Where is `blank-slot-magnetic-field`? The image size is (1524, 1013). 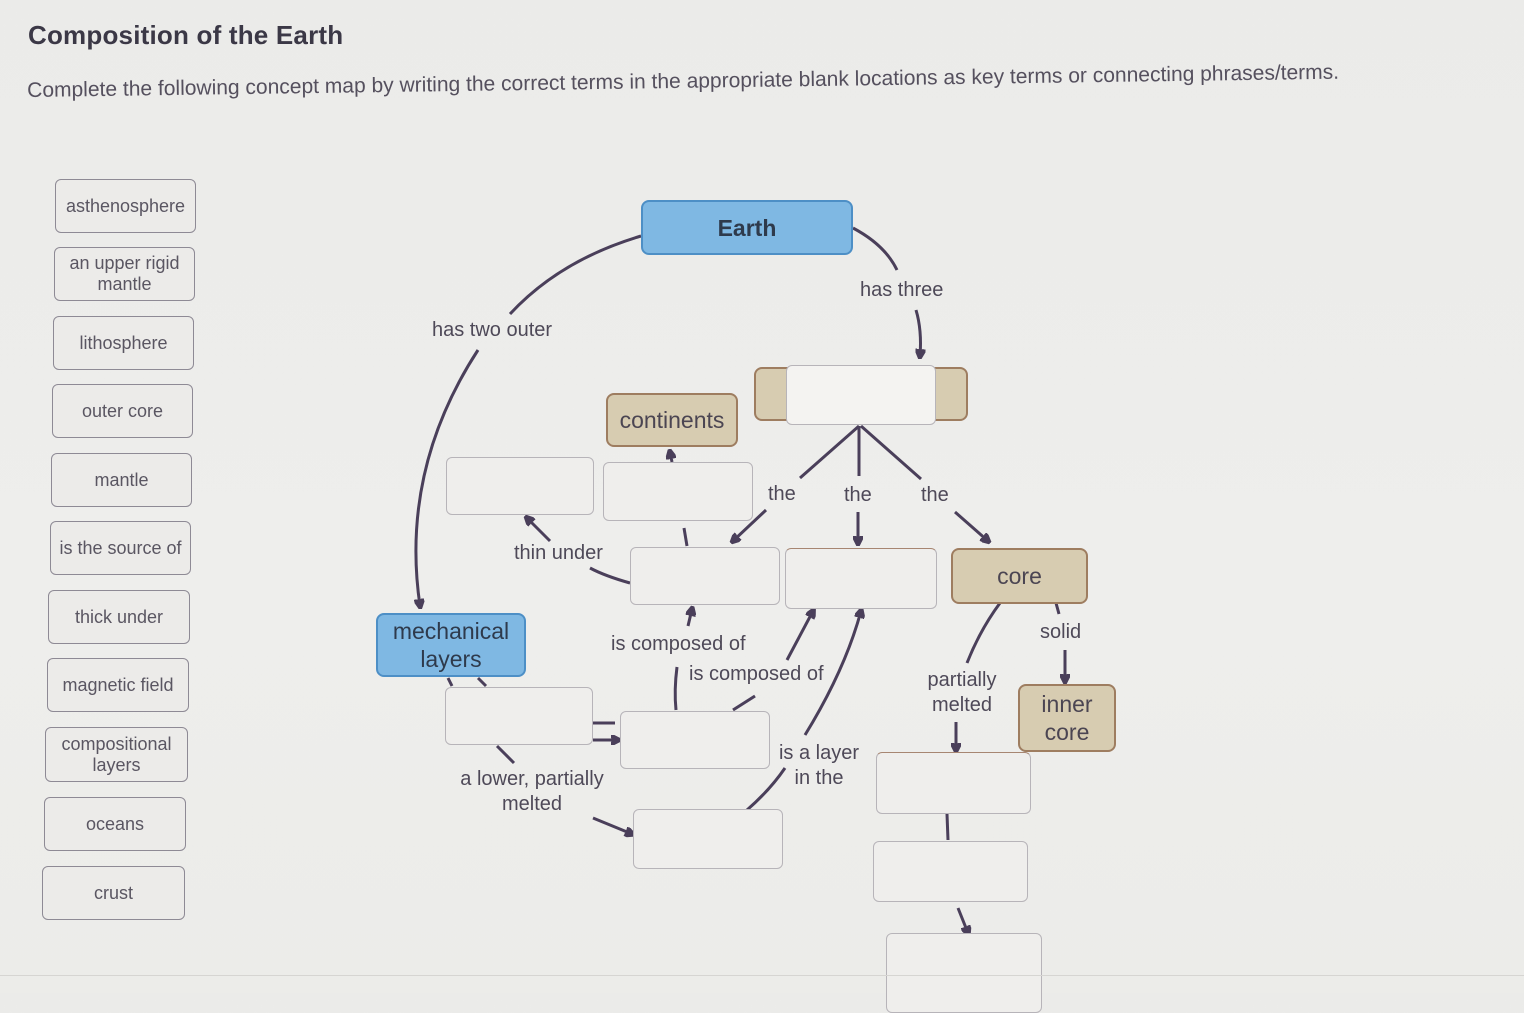
blank-slot-magnetic-field is located at coordinates (964, 973).